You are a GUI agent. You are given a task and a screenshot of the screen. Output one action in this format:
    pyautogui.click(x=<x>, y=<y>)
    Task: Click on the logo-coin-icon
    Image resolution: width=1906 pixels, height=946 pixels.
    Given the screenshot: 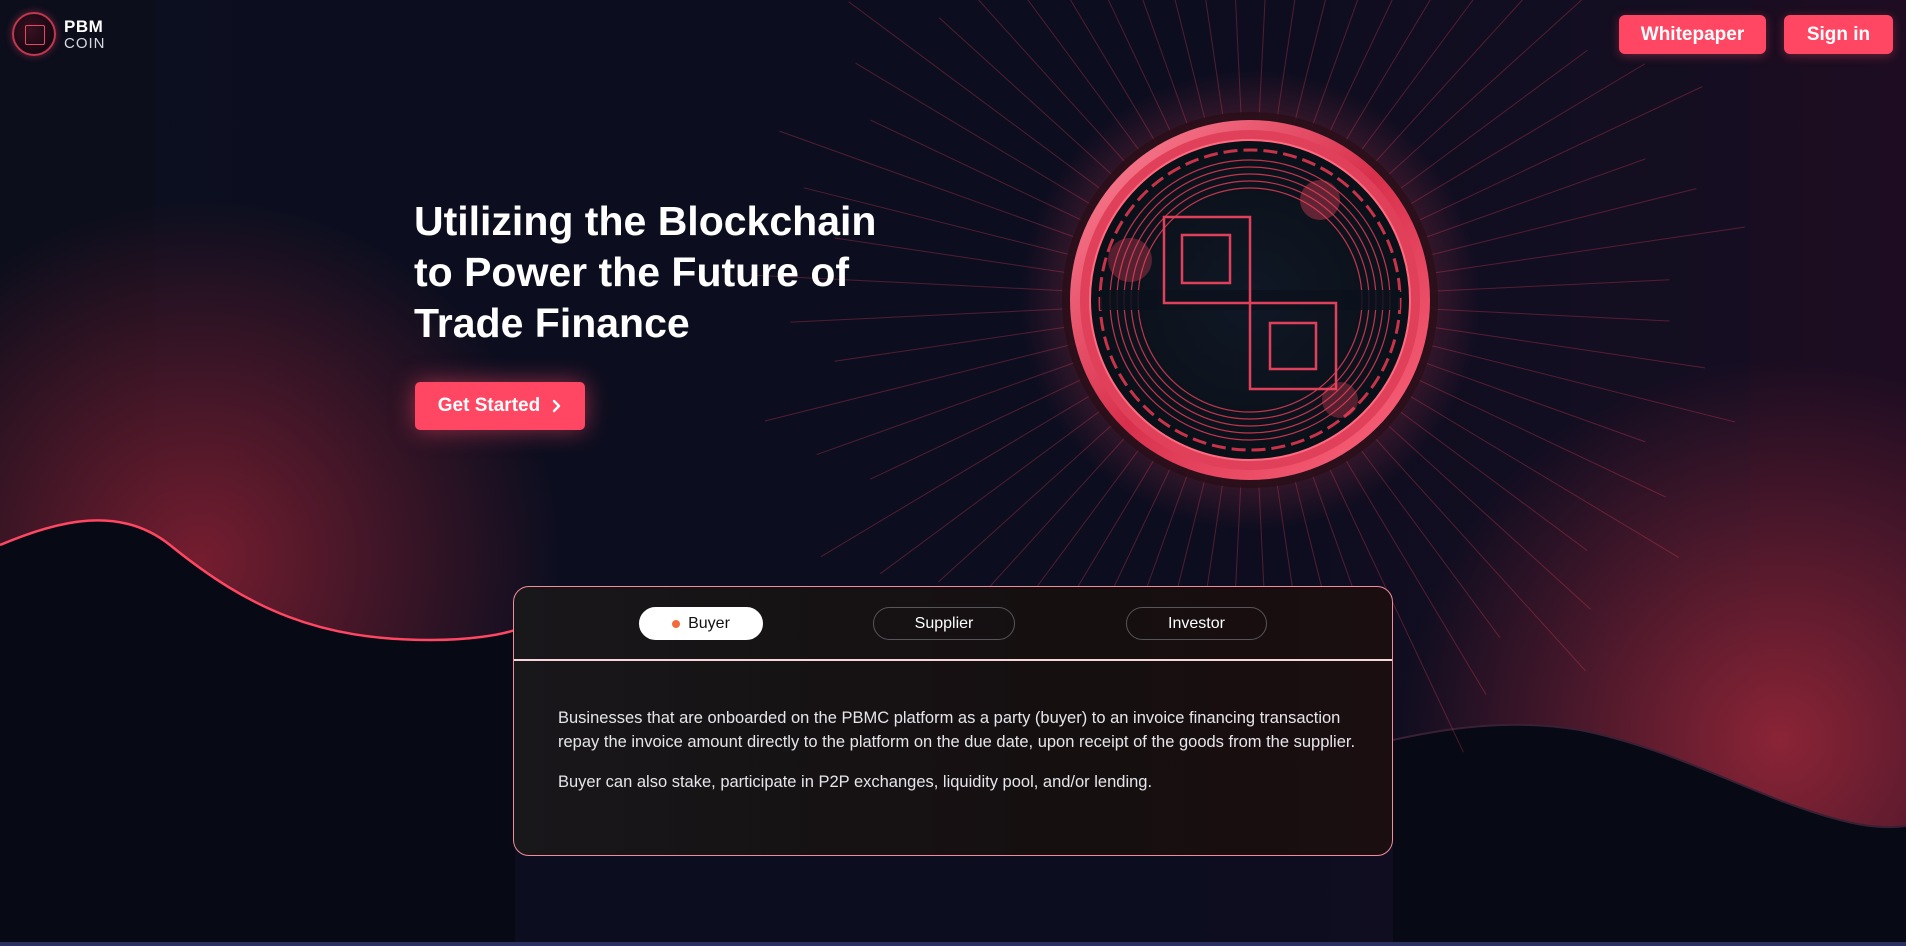 What is the action you would take?
    pyautogui.click(x=34, y=34)
    